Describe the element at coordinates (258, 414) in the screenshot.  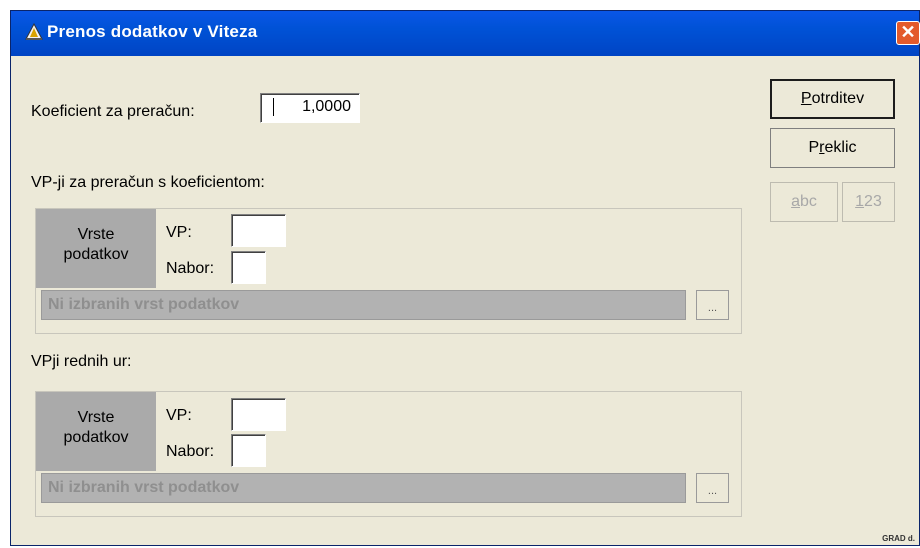
I see `section2-vp-input` at that location.